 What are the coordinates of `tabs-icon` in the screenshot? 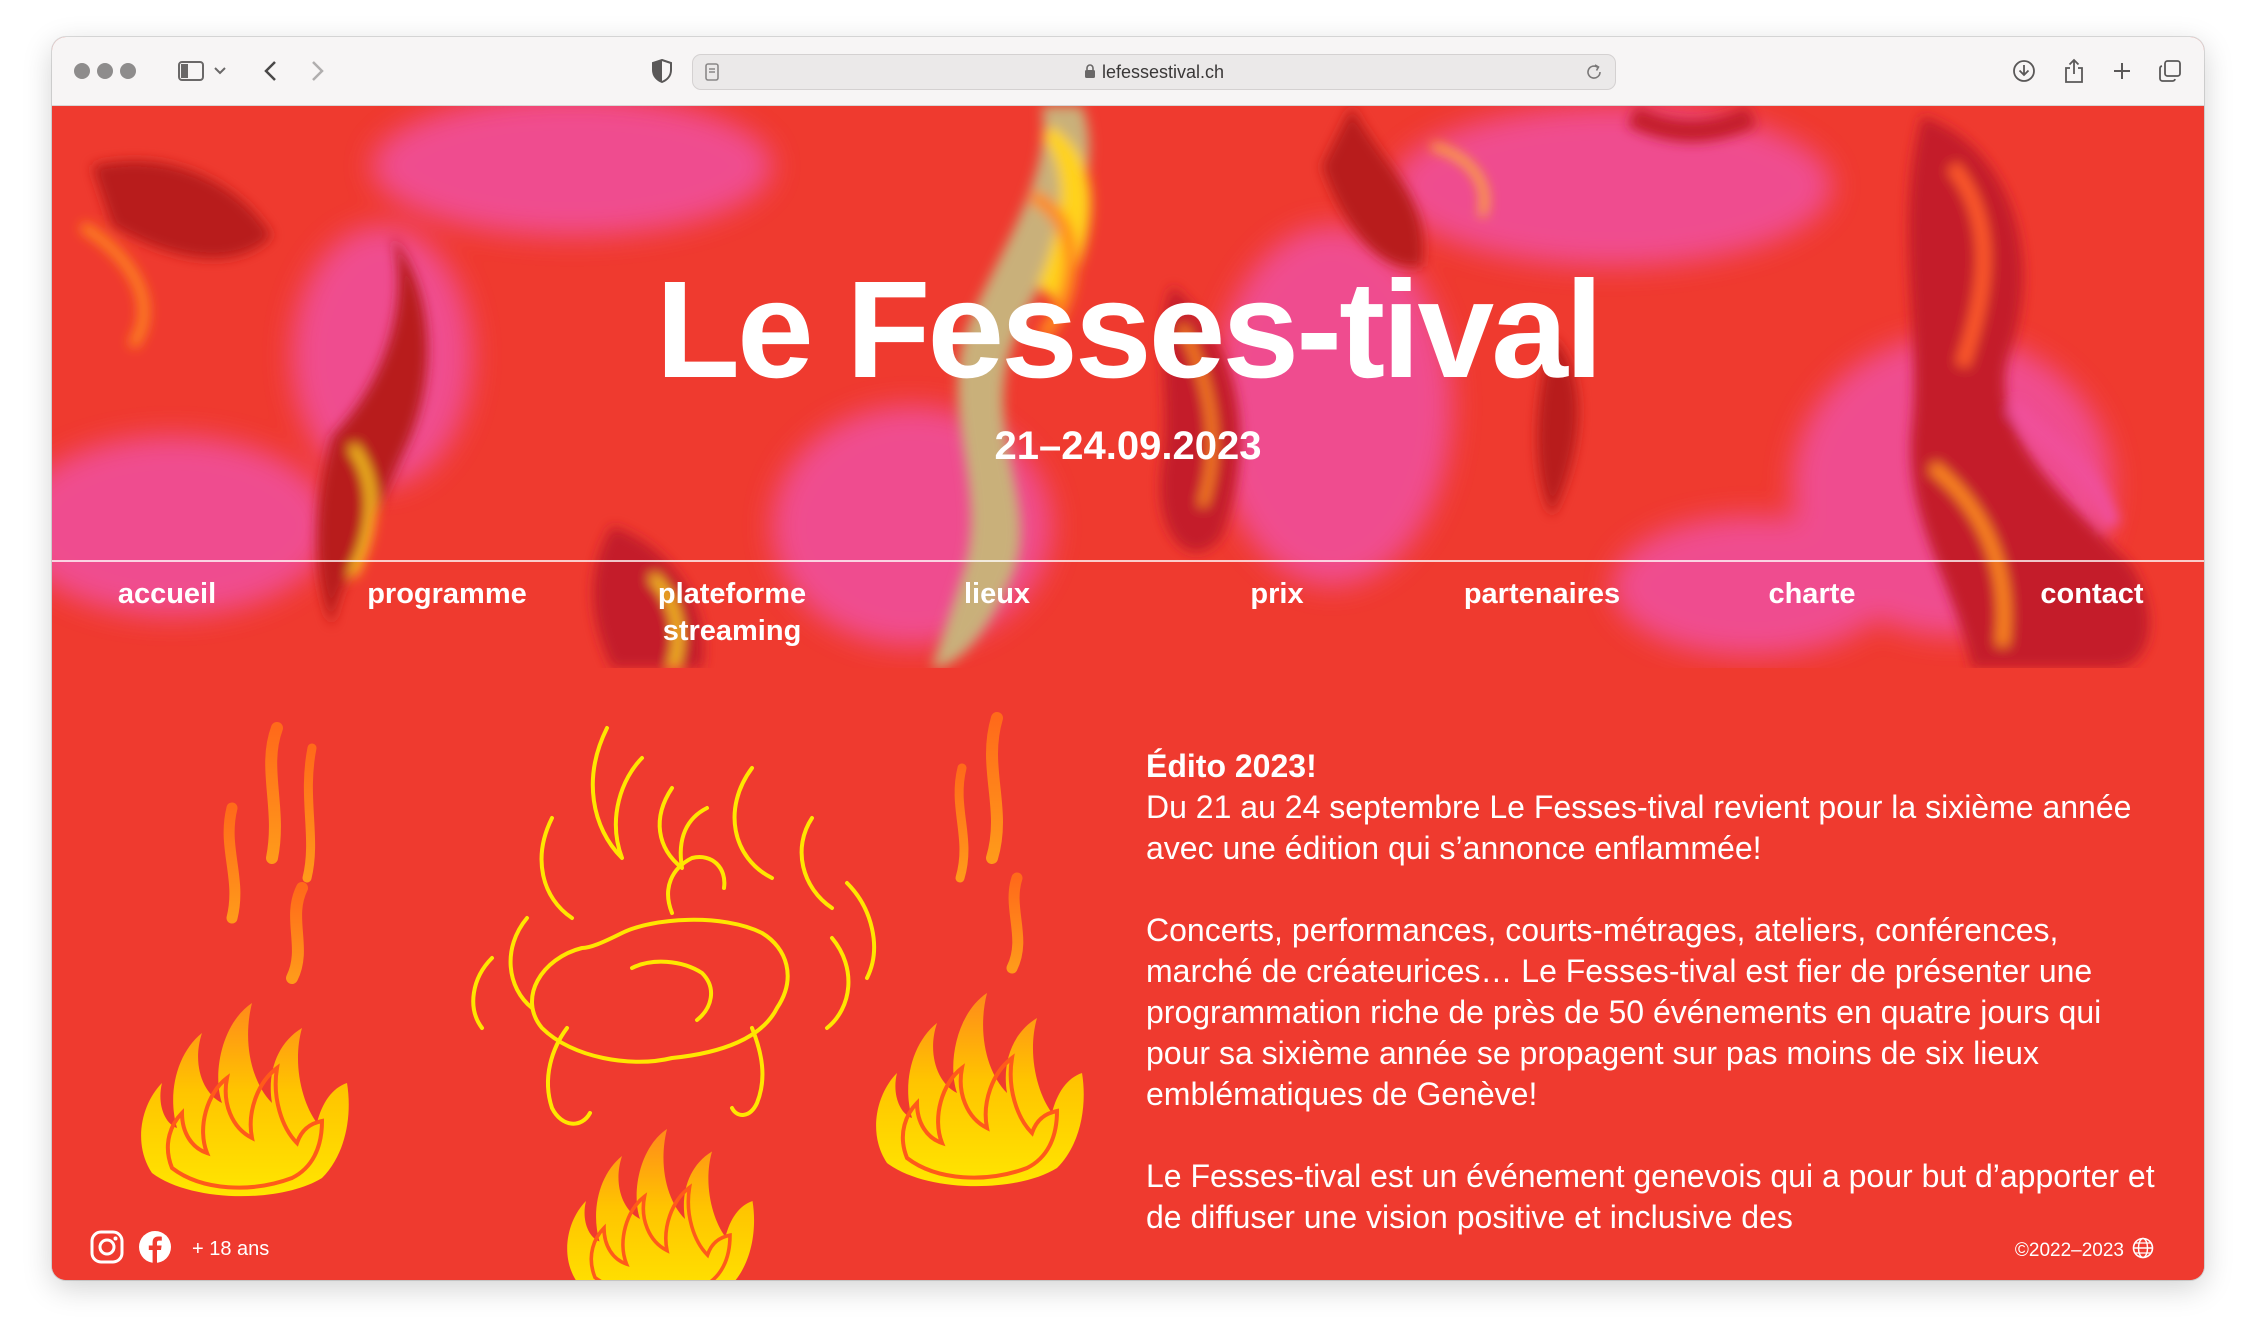 It's located at (2170, 71).